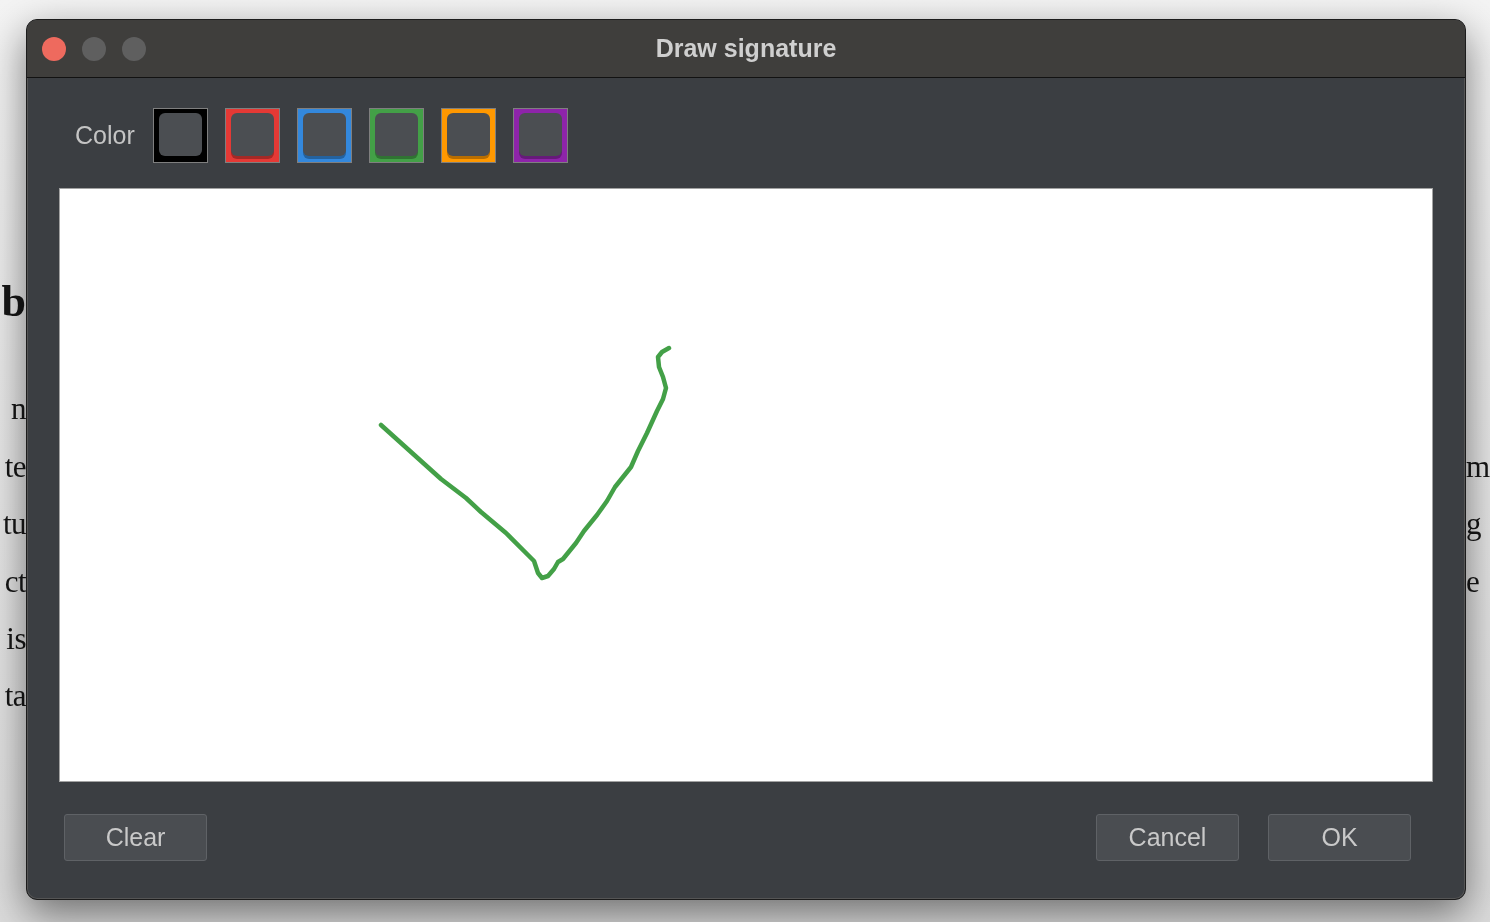 The image size is (1490, 922). I want to click on close-button, so click(54, 48).